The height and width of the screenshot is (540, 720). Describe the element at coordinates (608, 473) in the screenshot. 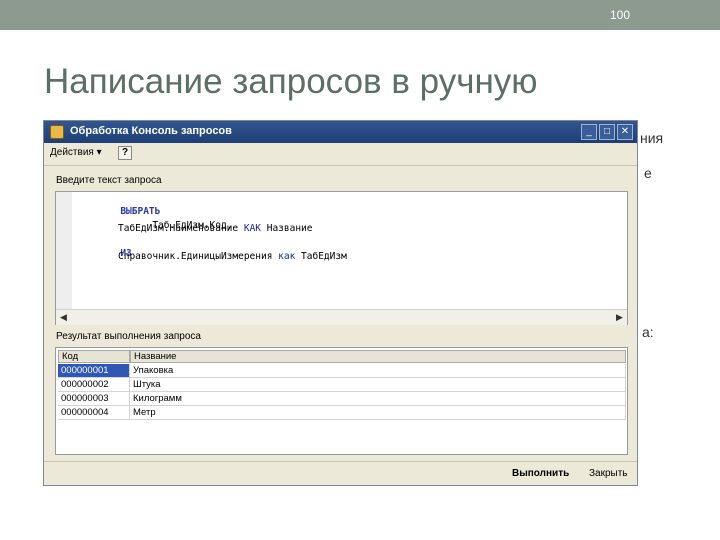

I see `close-button: Закрыть` at that location.